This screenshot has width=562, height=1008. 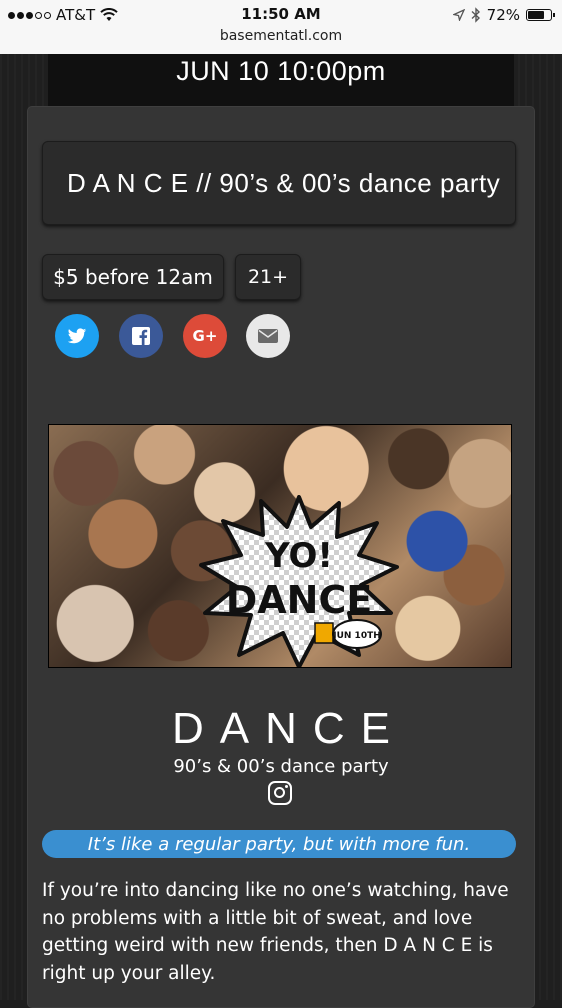 I want to click on twitter-icon, so click(x=77, y=335).